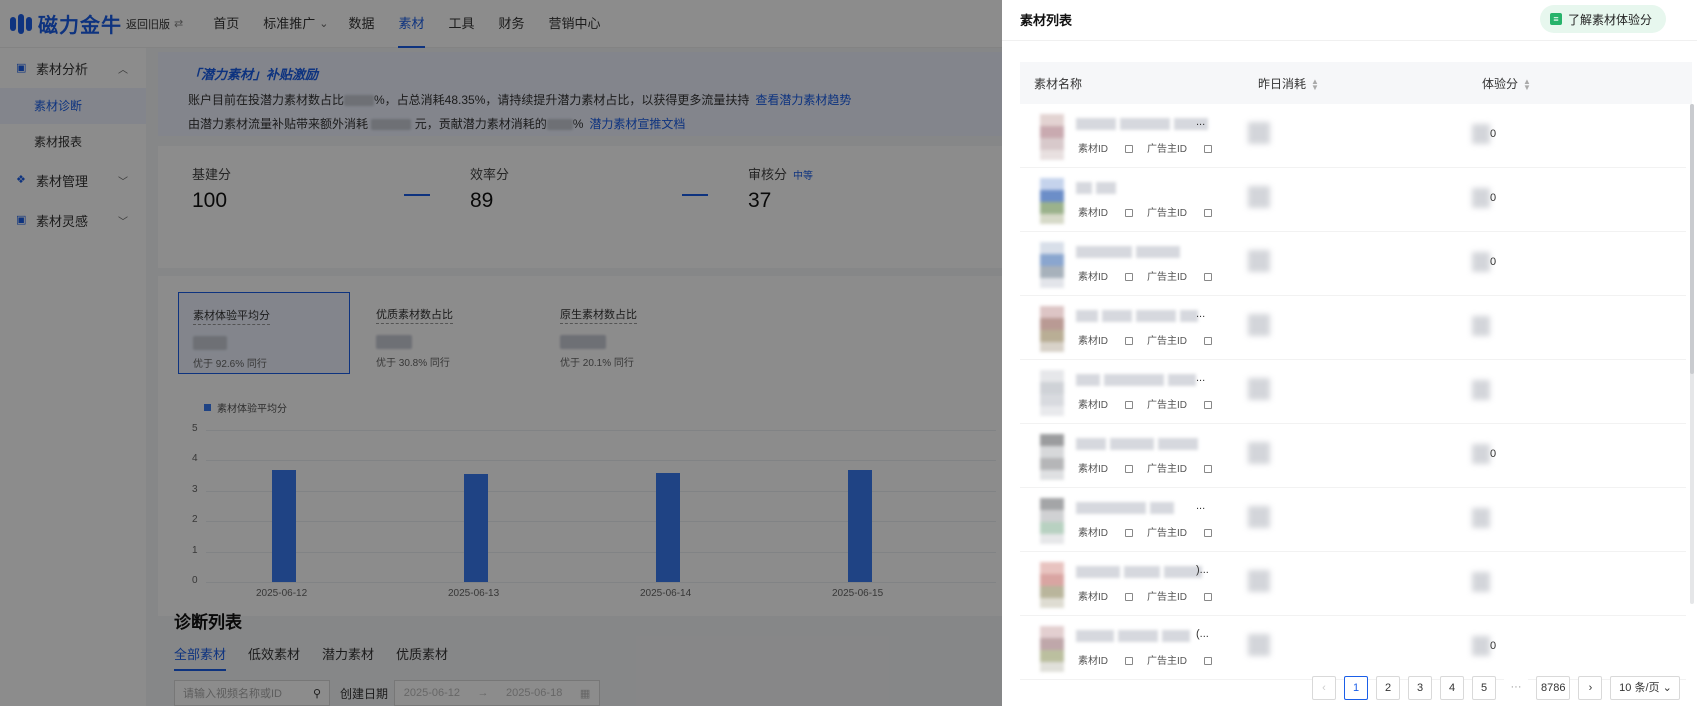  I want to click on page-4: 4, so click(1452, 688).